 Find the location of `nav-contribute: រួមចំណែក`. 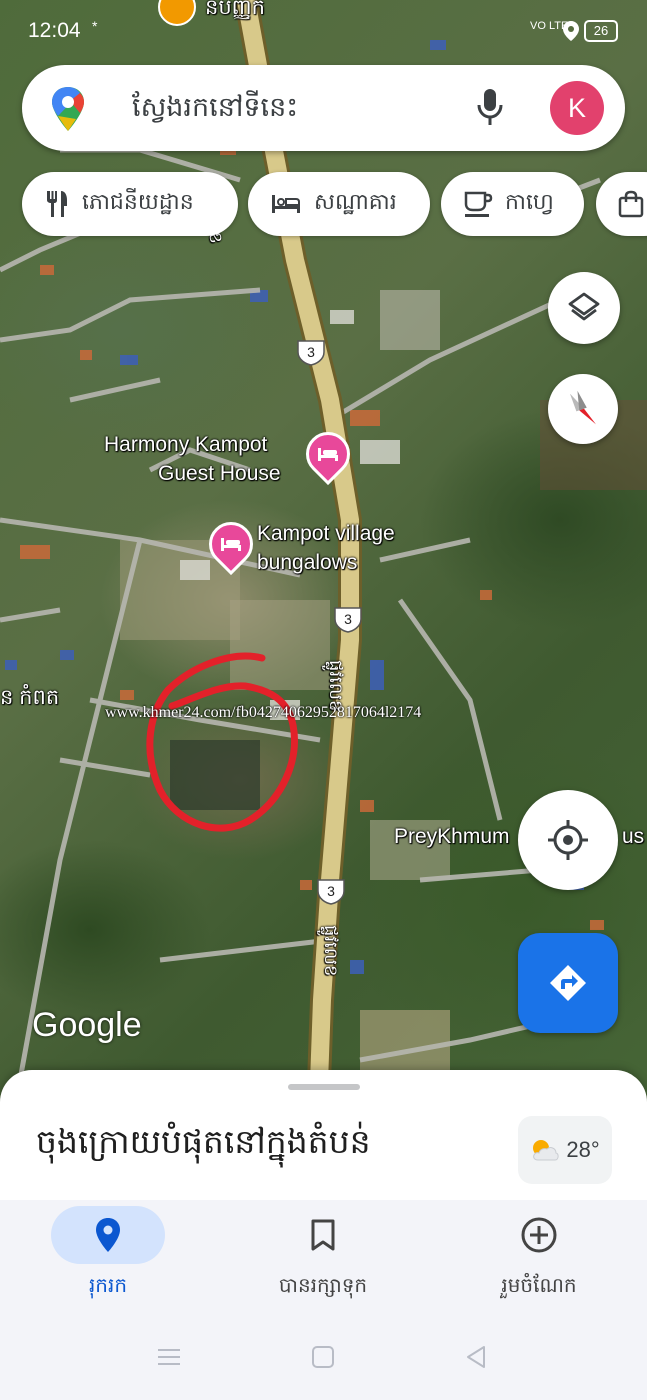

nav-contribute: រួមចំណែក is located at coordinates (539, 1260).